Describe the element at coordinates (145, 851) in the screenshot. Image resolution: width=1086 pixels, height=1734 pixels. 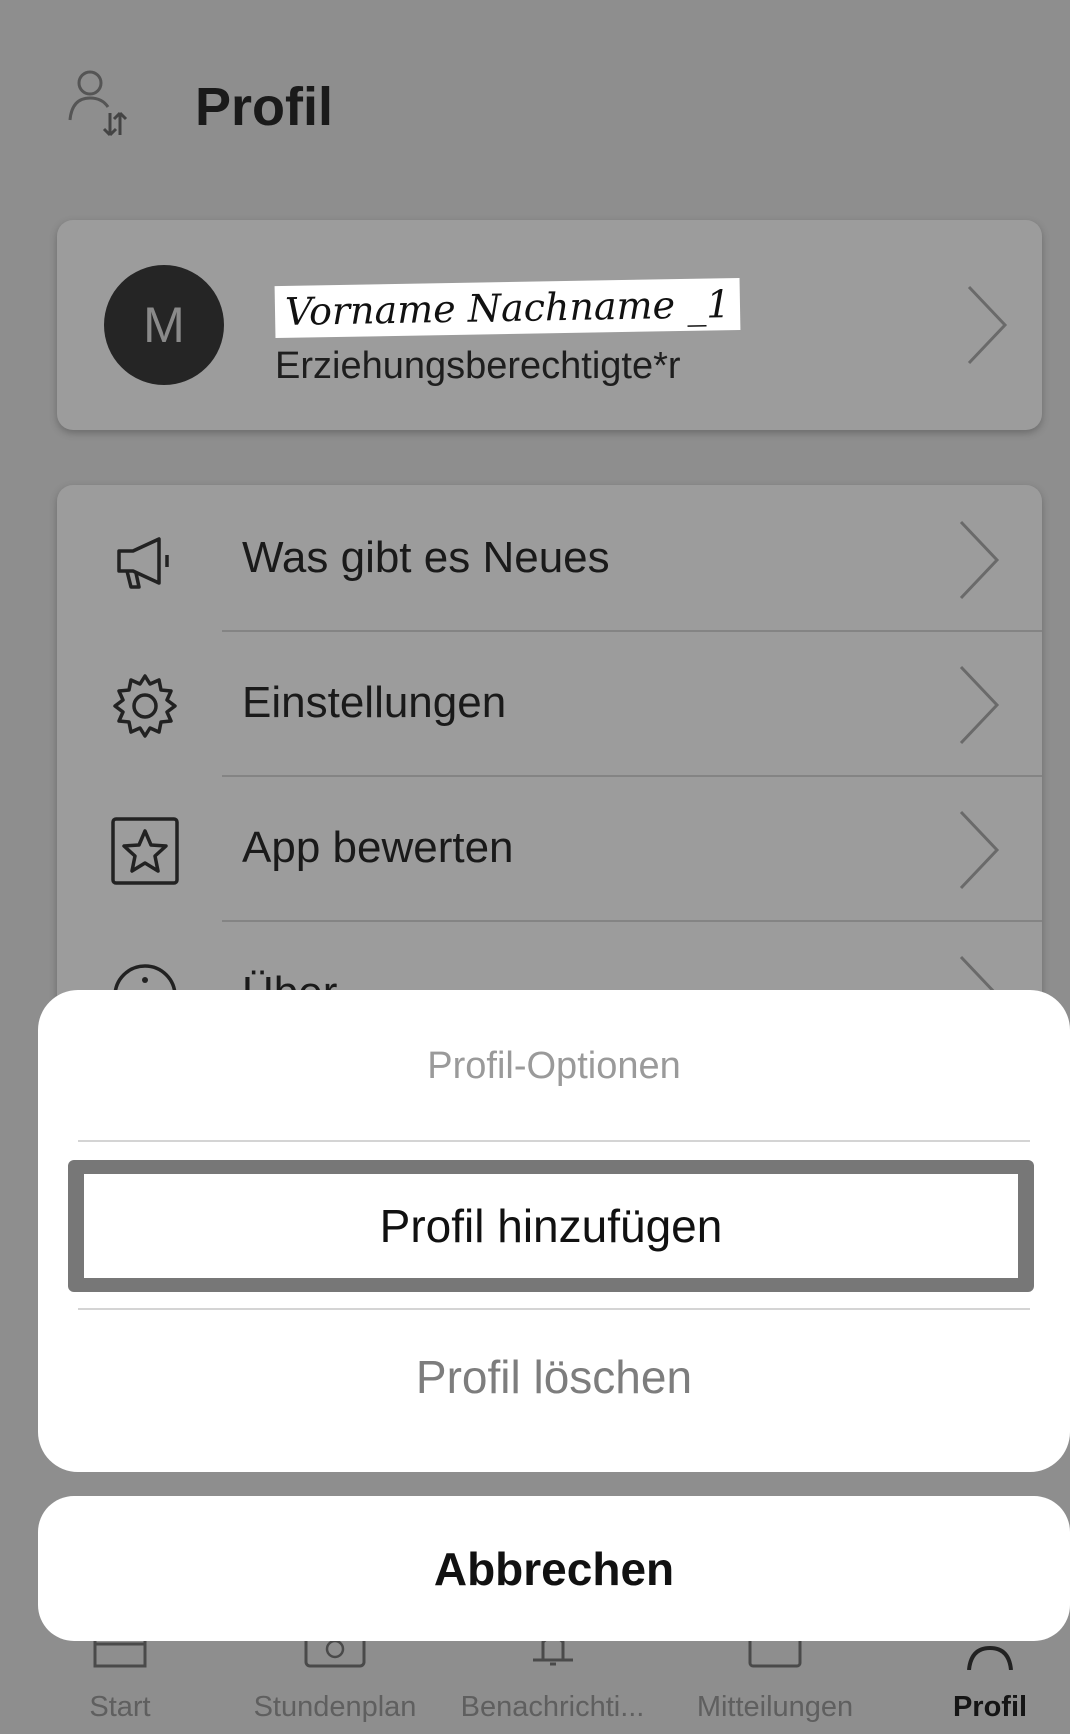
I see `star-icon` at that location.